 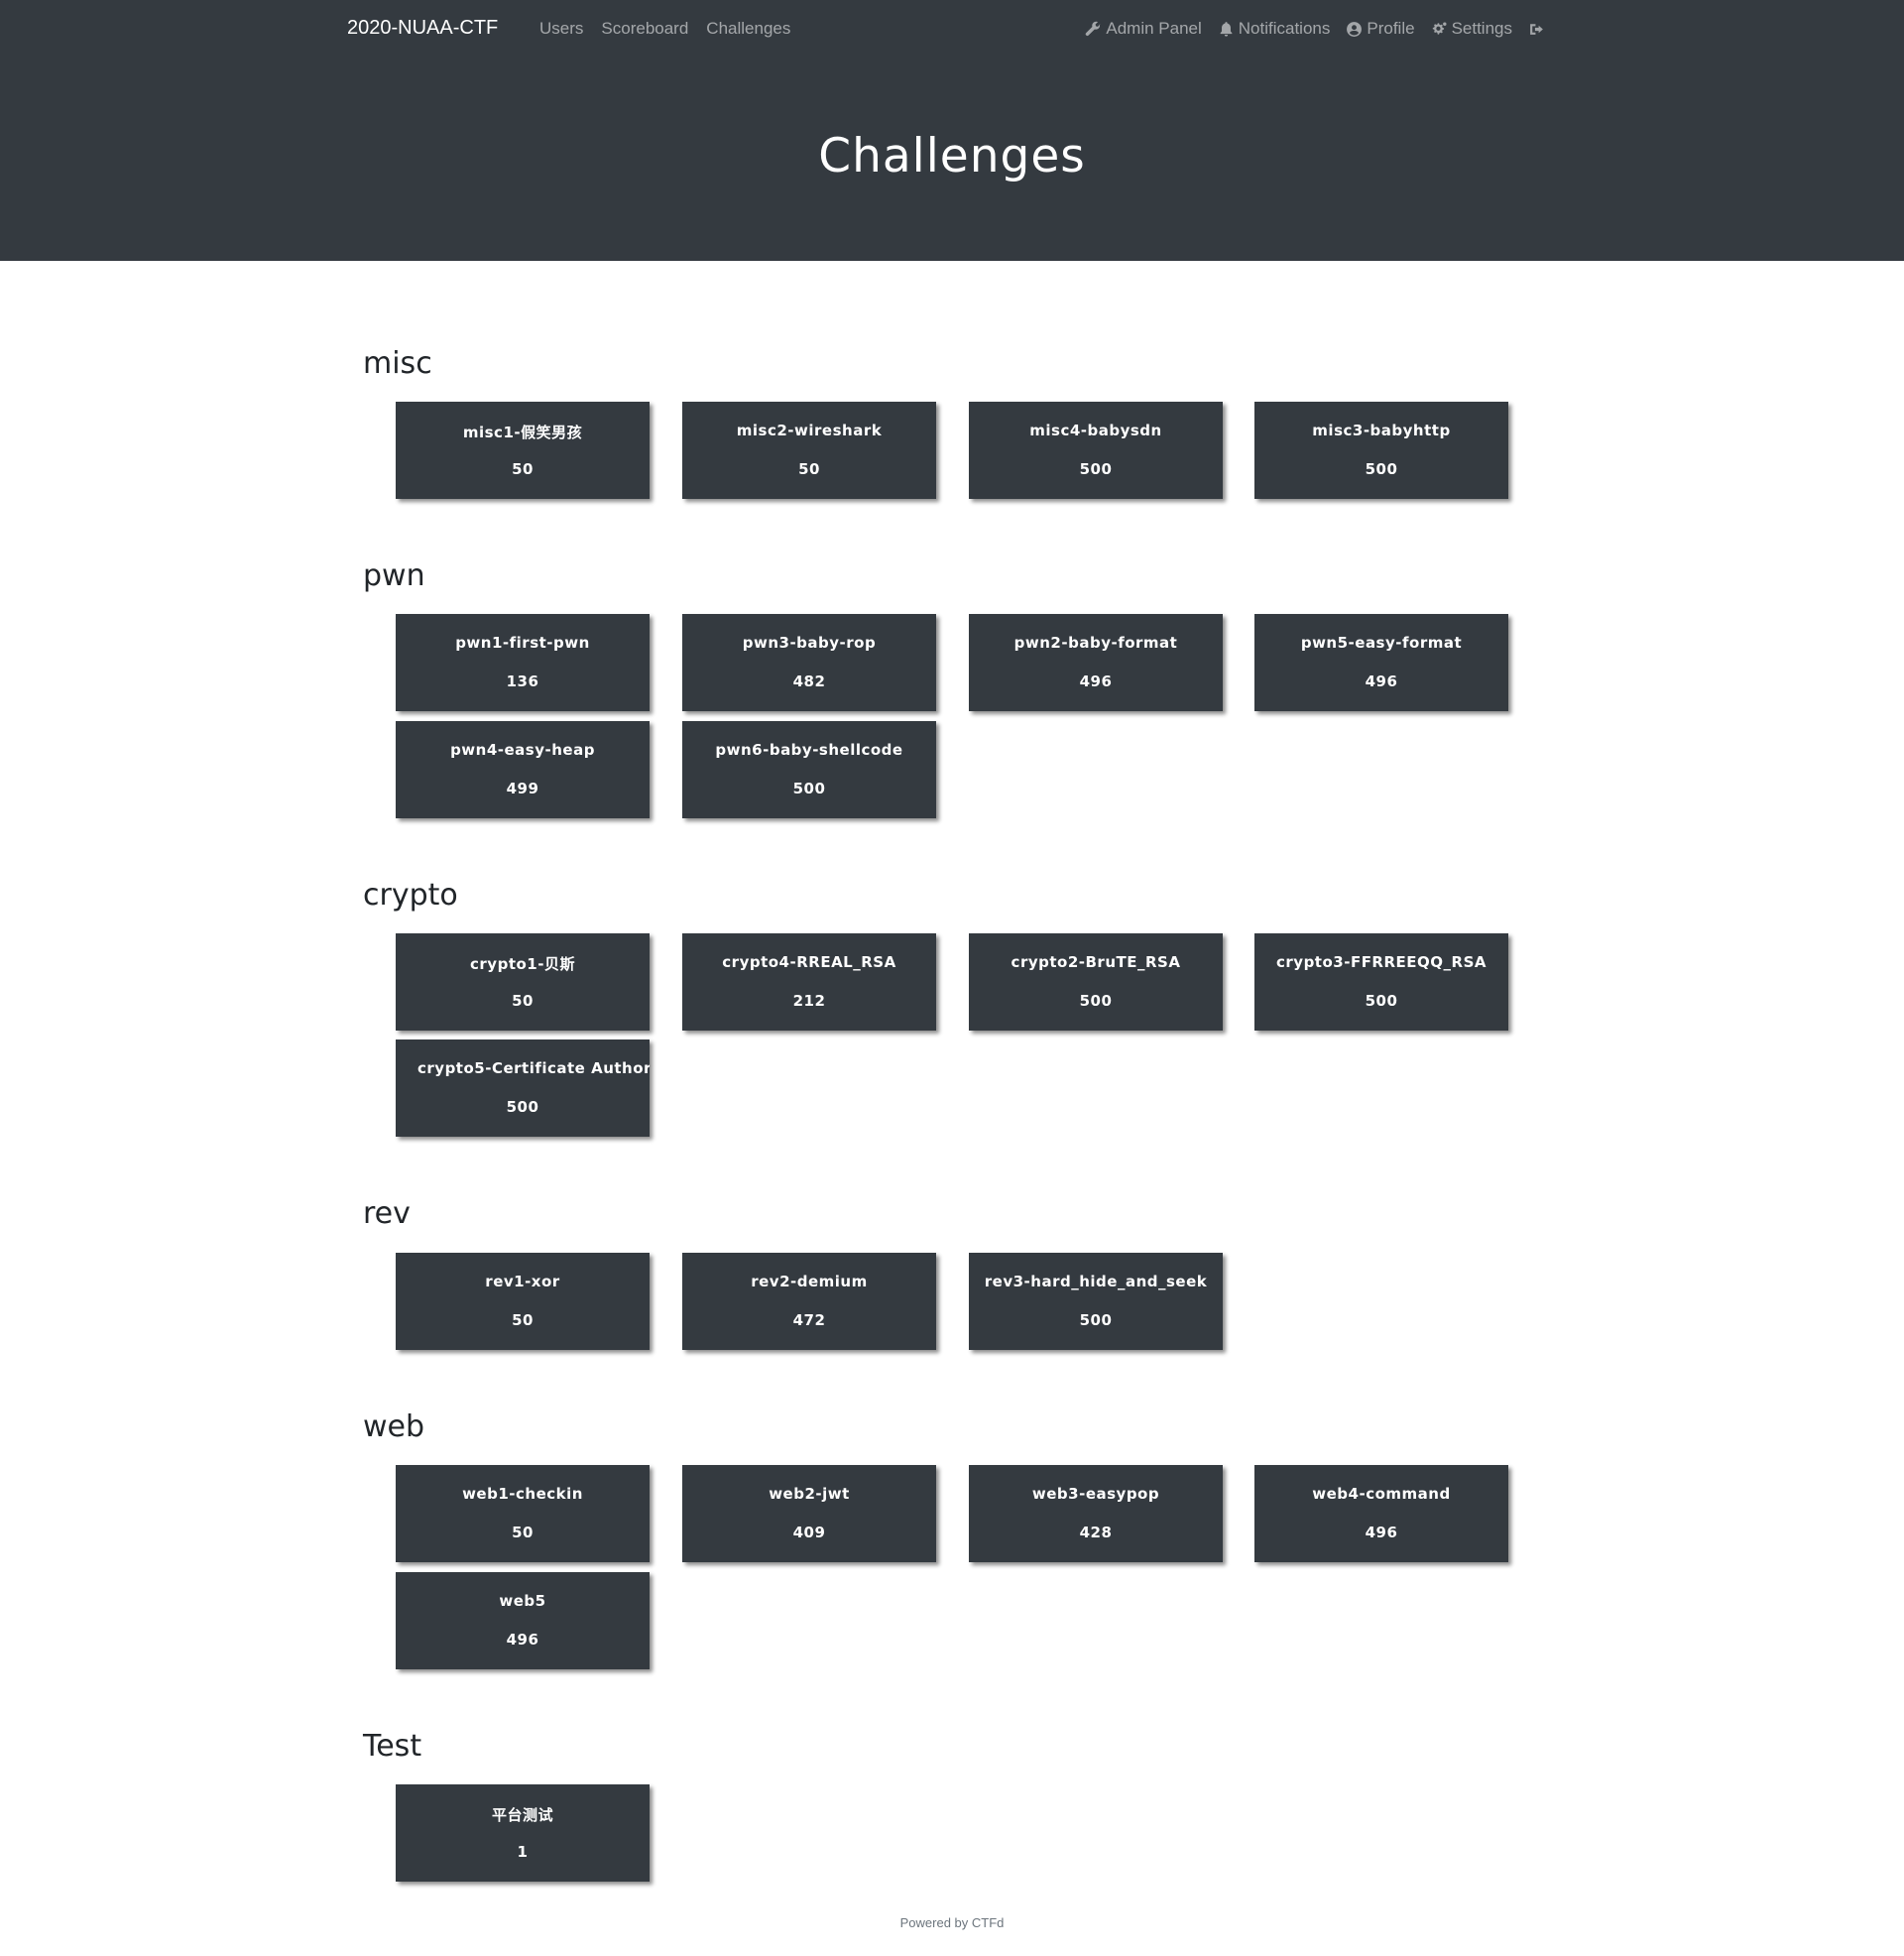 What do you see at coordinates (809, 662) in the screenshot?
I see `challenge-card: pwn3-baby-rop 482` at bounding box center [809, 662].